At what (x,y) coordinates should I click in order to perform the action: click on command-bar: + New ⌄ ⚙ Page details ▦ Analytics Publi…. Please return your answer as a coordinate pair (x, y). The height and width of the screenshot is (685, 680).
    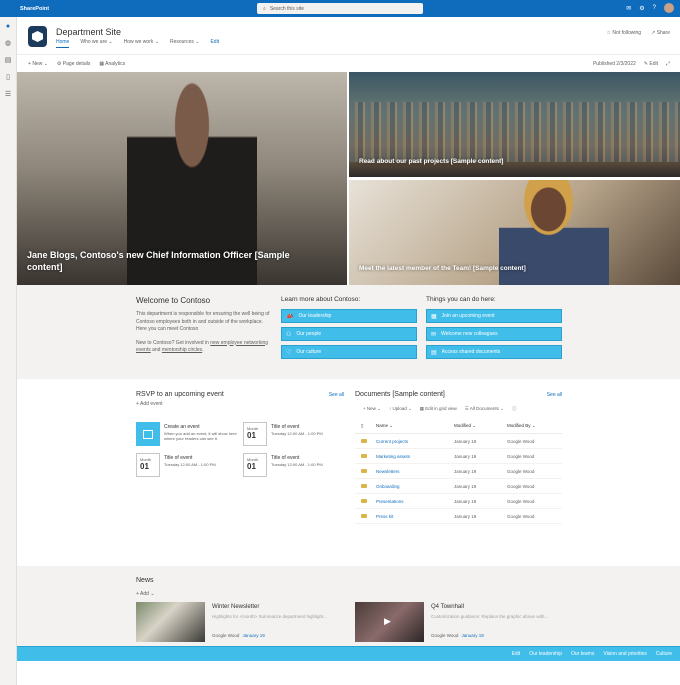
    Looking at the image, I should click on (348, 63).